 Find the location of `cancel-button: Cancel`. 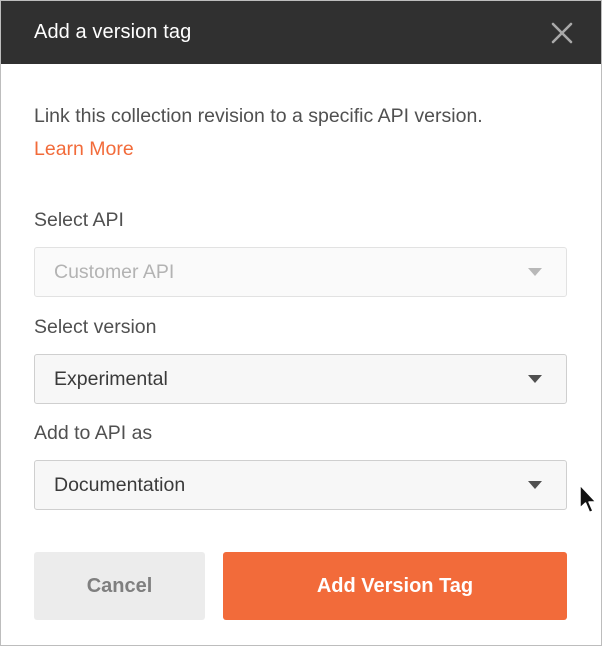

cancel-button: Cancel is located at coordinates (119, 586).